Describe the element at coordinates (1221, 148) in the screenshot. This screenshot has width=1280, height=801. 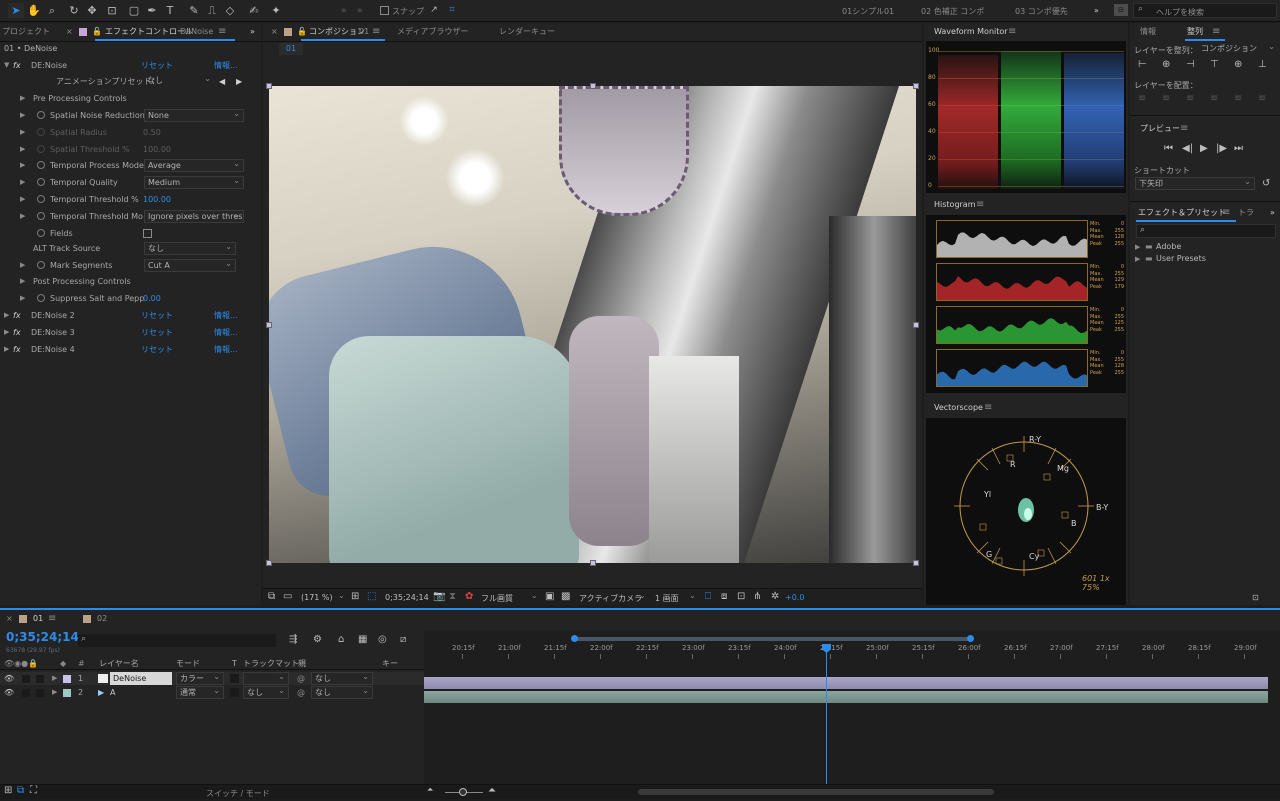
I see `next-frame-icon: |▶` at that location.